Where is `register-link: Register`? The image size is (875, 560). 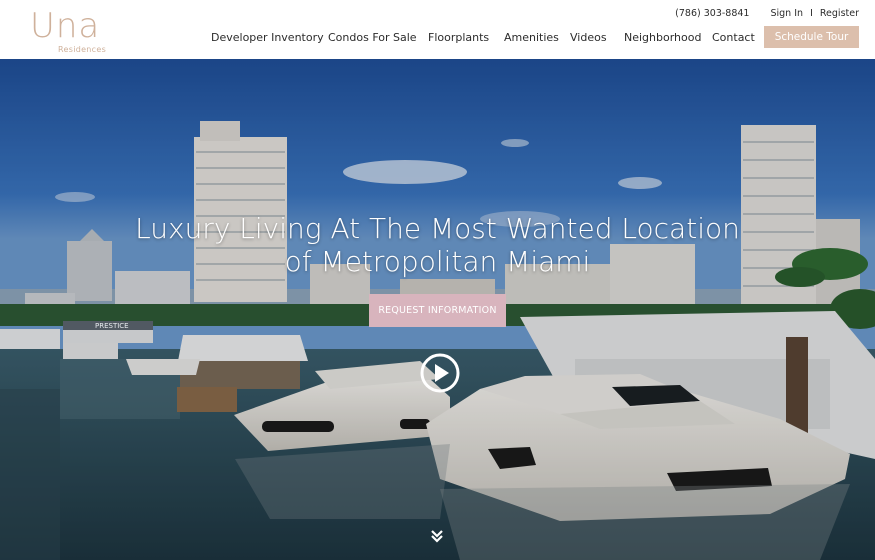 register-link: Register is located at coordinates (839, 13).